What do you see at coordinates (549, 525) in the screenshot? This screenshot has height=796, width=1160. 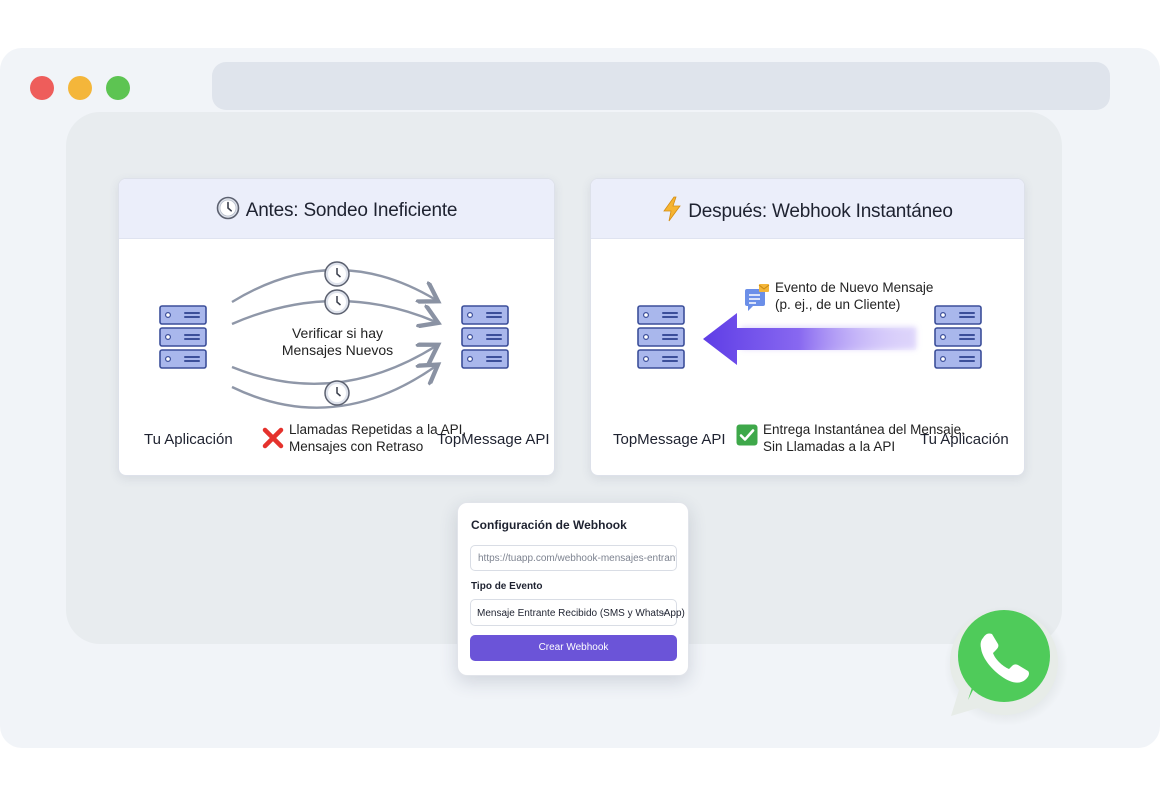 I see `webhook-config-title: Configuración de Webhook` at bounding box center [549, 525].